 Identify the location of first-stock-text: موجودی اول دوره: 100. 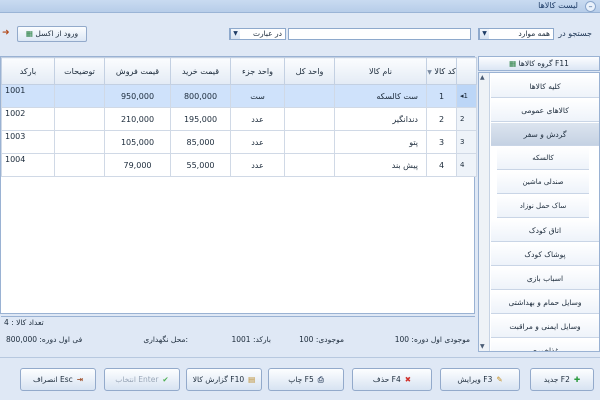
(432, 339).